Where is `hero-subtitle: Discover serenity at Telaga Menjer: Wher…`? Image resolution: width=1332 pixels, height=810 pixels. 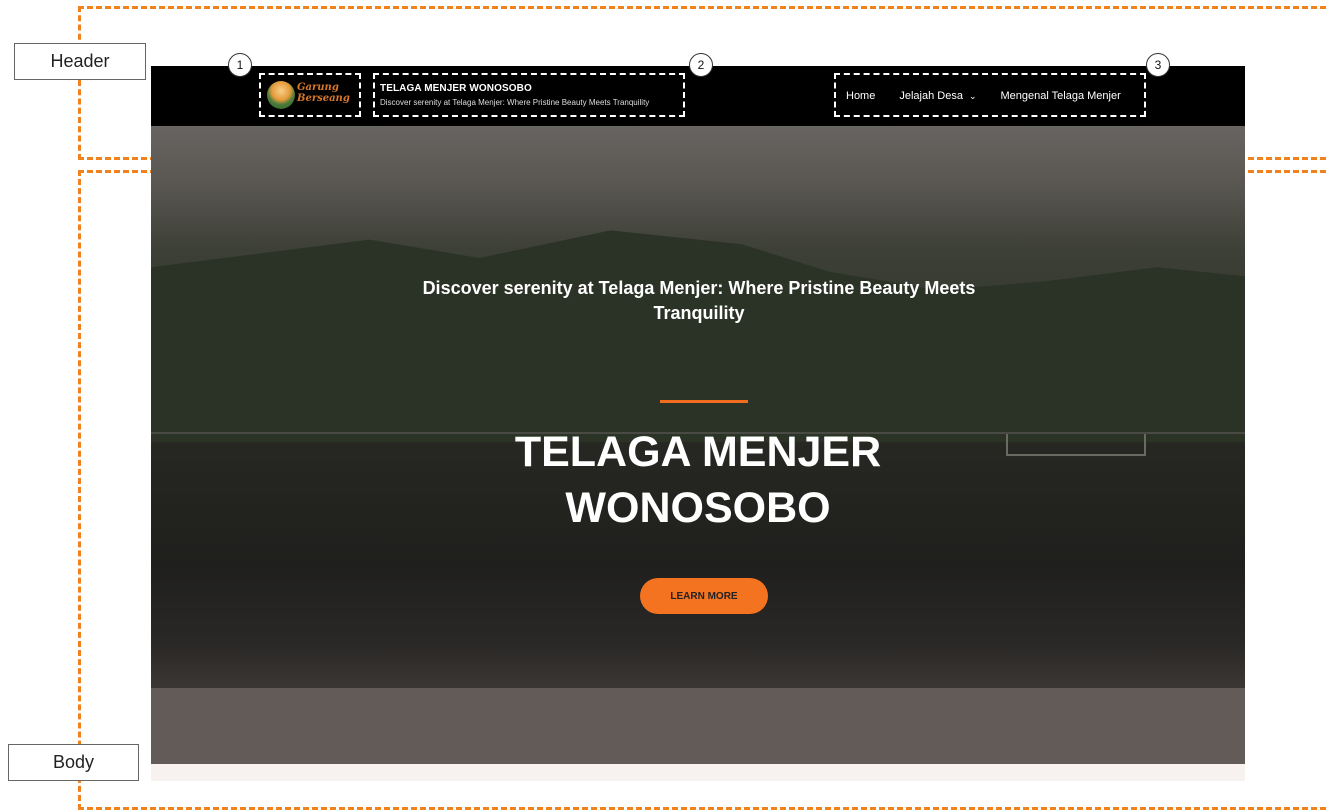 hero-subtitle: Discover serenity at Telaga Menjer: Wher… is located at coordinates (699, 300).